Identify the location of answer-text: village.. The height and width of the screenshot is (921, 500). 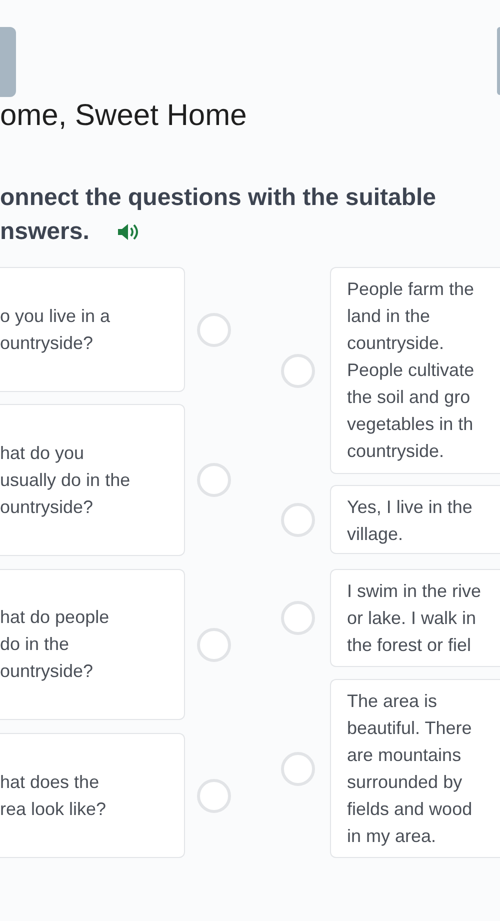
(375, 534).